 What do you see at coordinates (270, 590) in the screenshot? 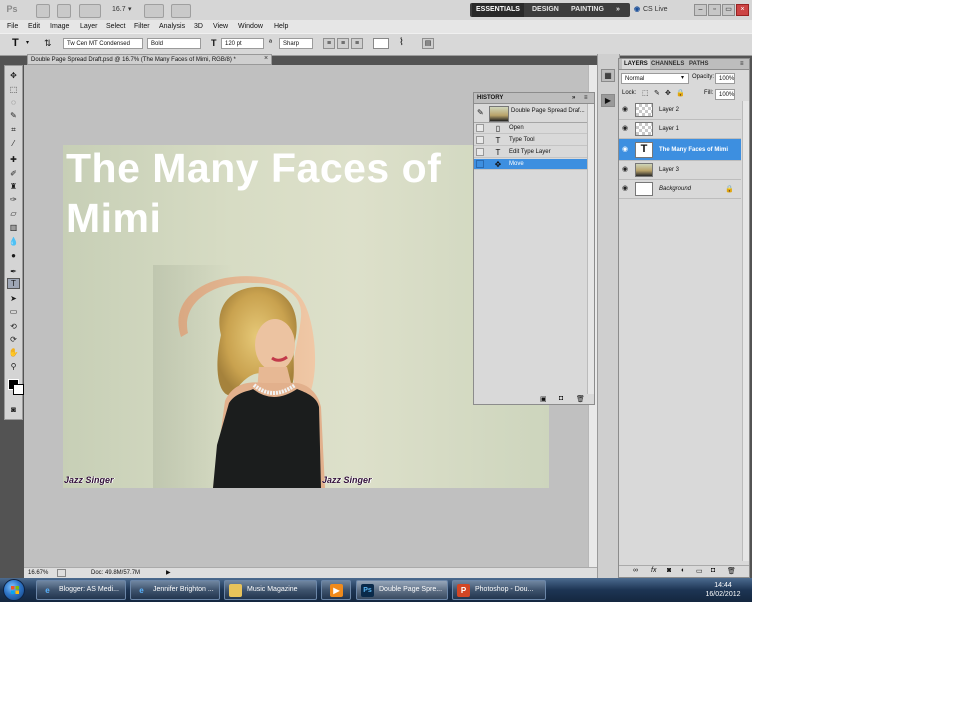
I see `taskbar-item-music-magazine: Music Magazine` at bounding box center [270, 590].